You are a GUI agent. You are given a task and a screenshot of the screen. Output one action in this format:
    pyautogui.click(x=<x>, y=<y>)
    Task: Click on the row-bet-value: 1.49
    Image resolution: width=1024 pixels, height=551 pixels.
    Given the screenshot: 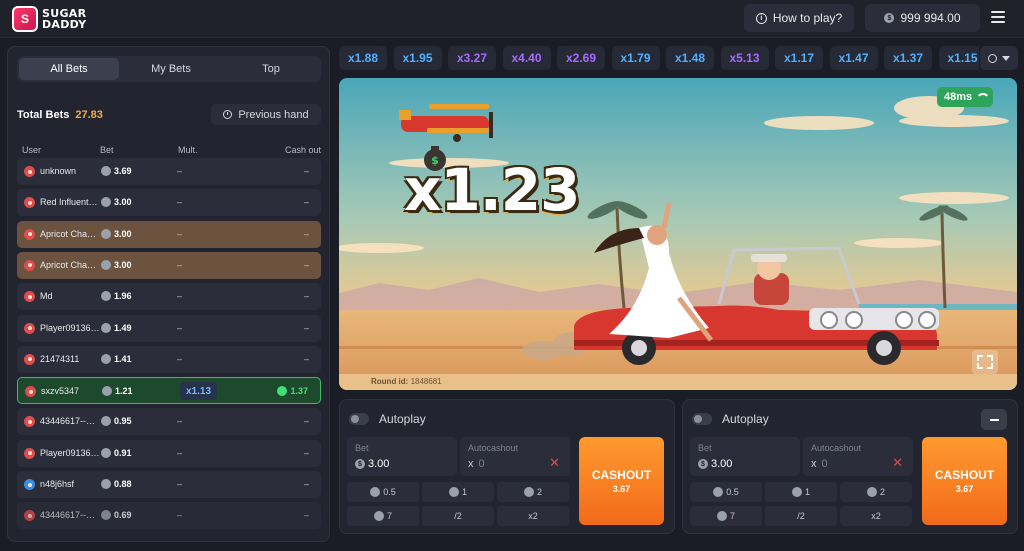 What is the action you would take?
    pyautogui.click(x=123, y=327)
    